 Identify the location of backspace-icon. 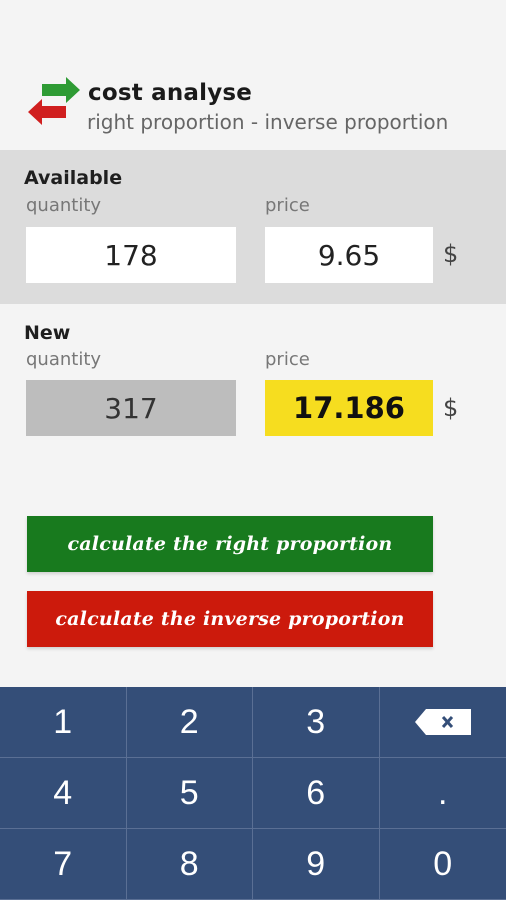
(442, 722).